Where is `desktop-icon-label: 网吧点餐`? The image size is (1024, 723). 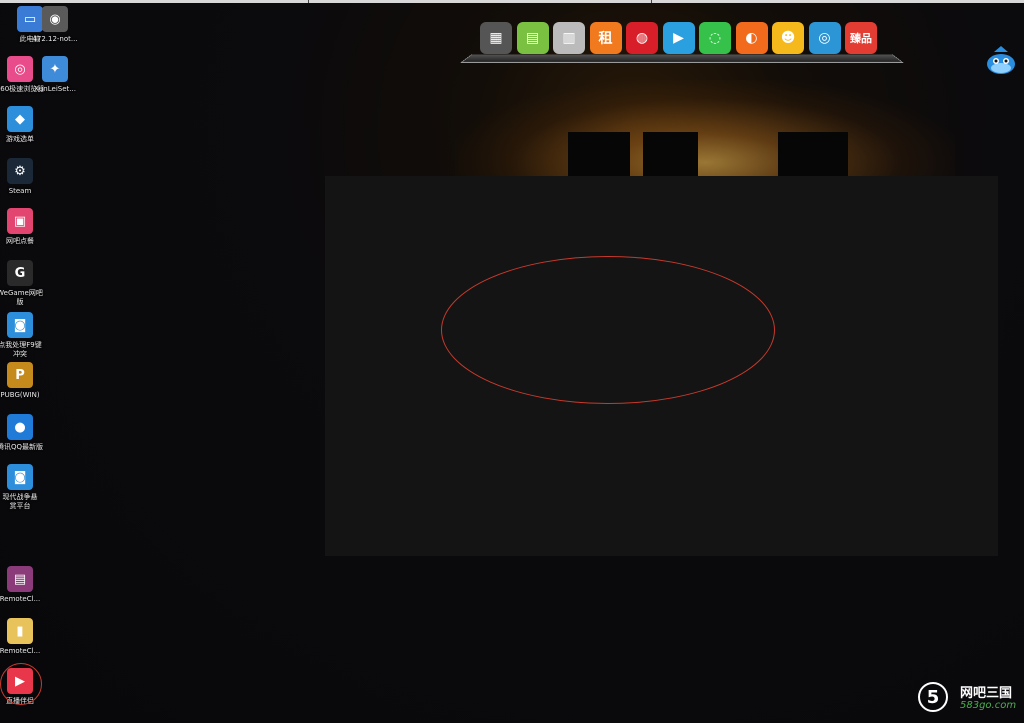 desktop-icon-label: 网吧点餐 is located at coordinates (20, 241).